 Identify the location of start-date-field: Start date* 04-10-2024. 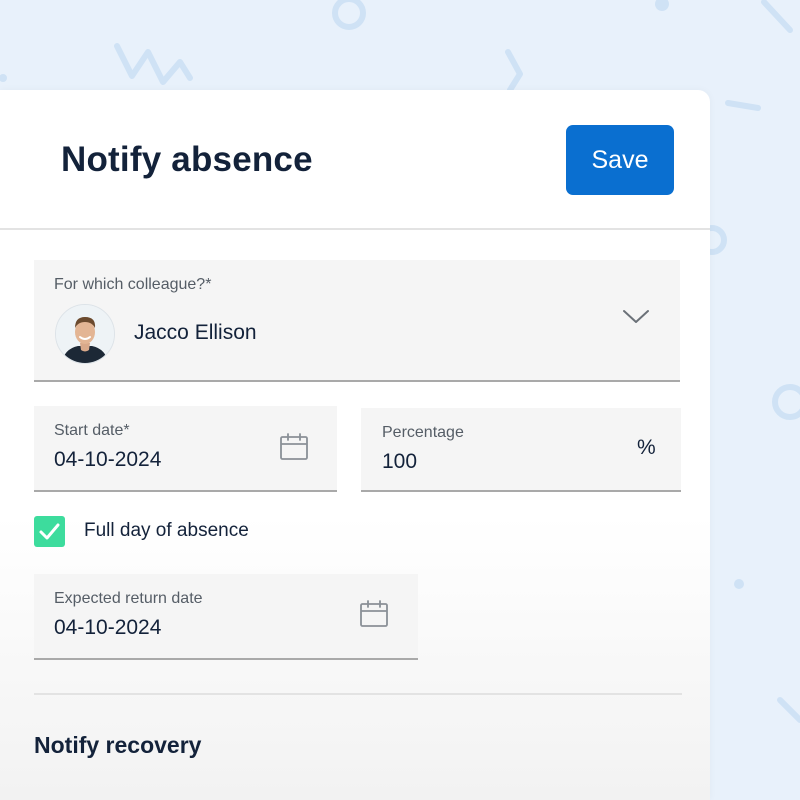
(185, 449).